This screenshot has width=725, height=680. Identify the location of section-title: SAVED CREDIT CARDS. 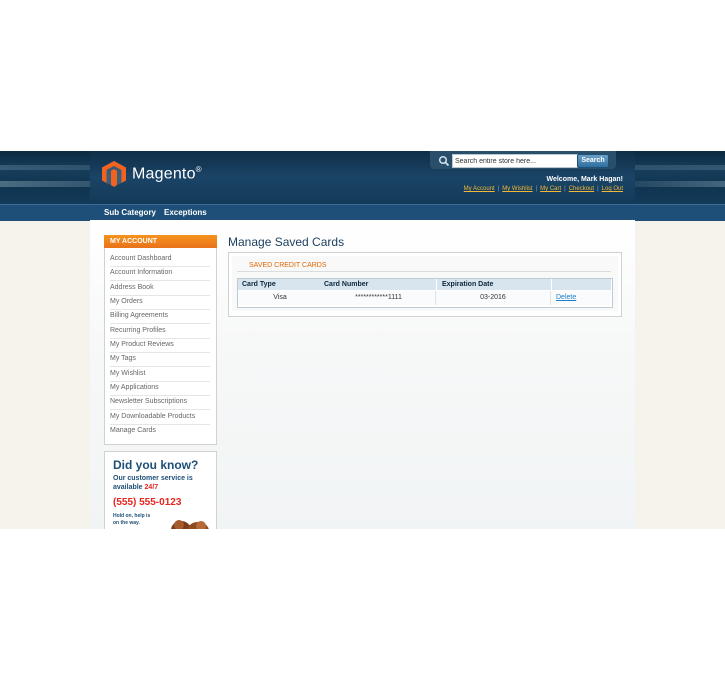
(288, 265).